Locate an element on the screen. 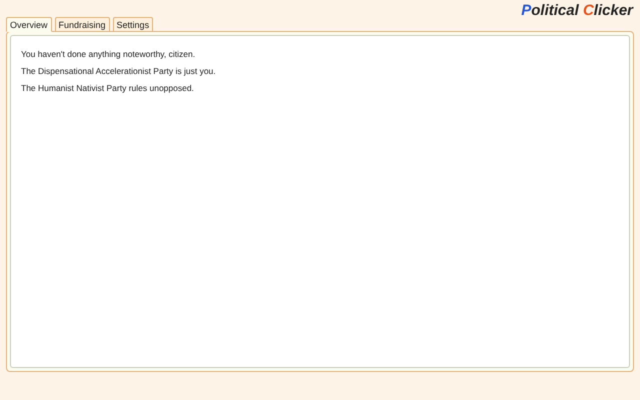 The image size is (640, 400). tab: Settings is located at coordinates (133, 24).